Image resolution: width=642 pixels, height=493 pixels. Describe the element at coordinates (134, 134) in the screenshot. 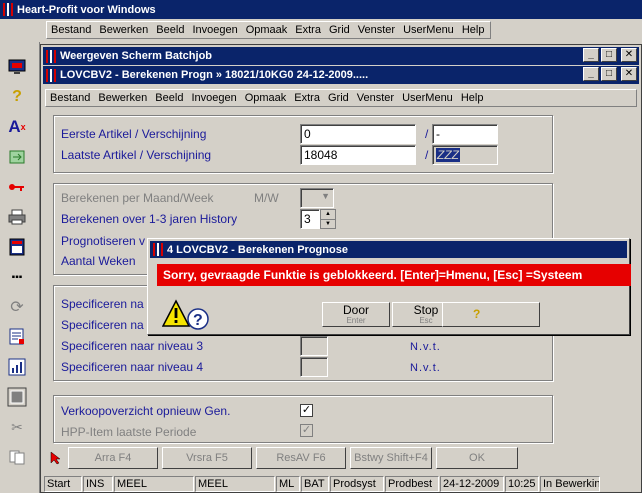

I see `eerste-artikel-label: Eerste Artikel / Verschijning` at that location.